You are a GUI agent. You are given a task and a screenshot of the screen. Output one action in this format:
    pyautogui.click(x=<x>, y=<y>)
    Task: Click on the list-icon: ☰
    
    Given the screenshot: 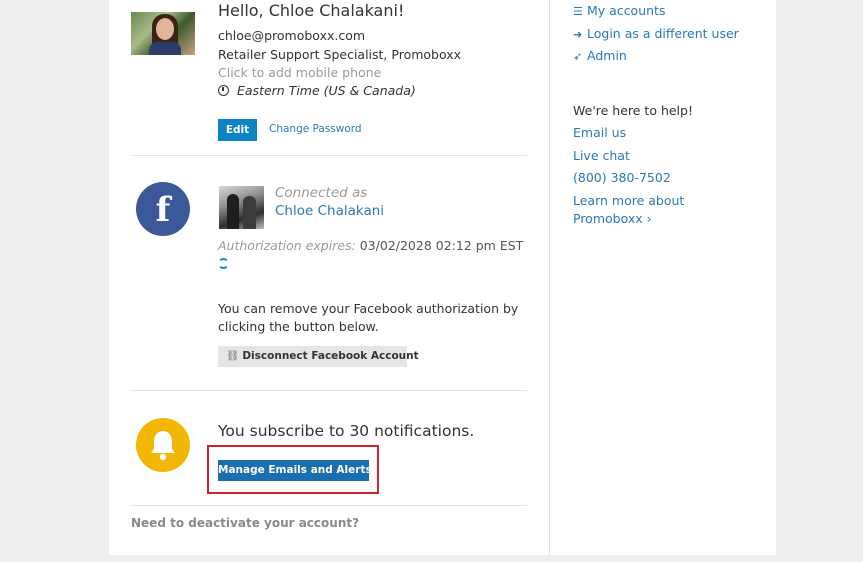 What is the action you would take?
    pyautogui.click(x=578, y=11)
    